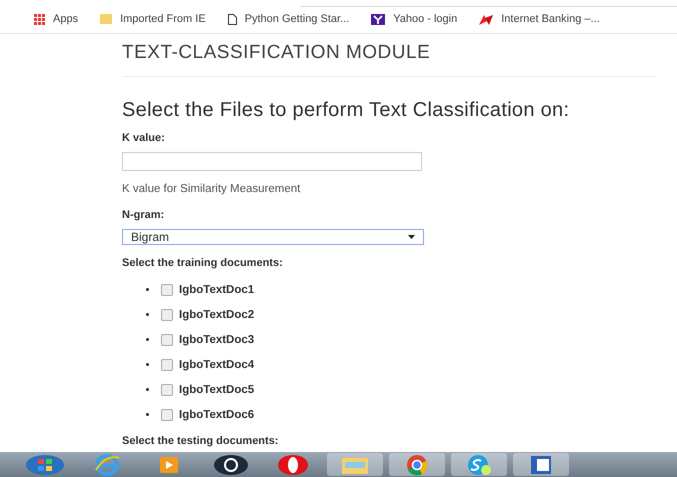 Image resolution: width=677 pixels, height=477 pixels. I want to click on help-text: K value for Similarity Measurement, so click(212, 189).